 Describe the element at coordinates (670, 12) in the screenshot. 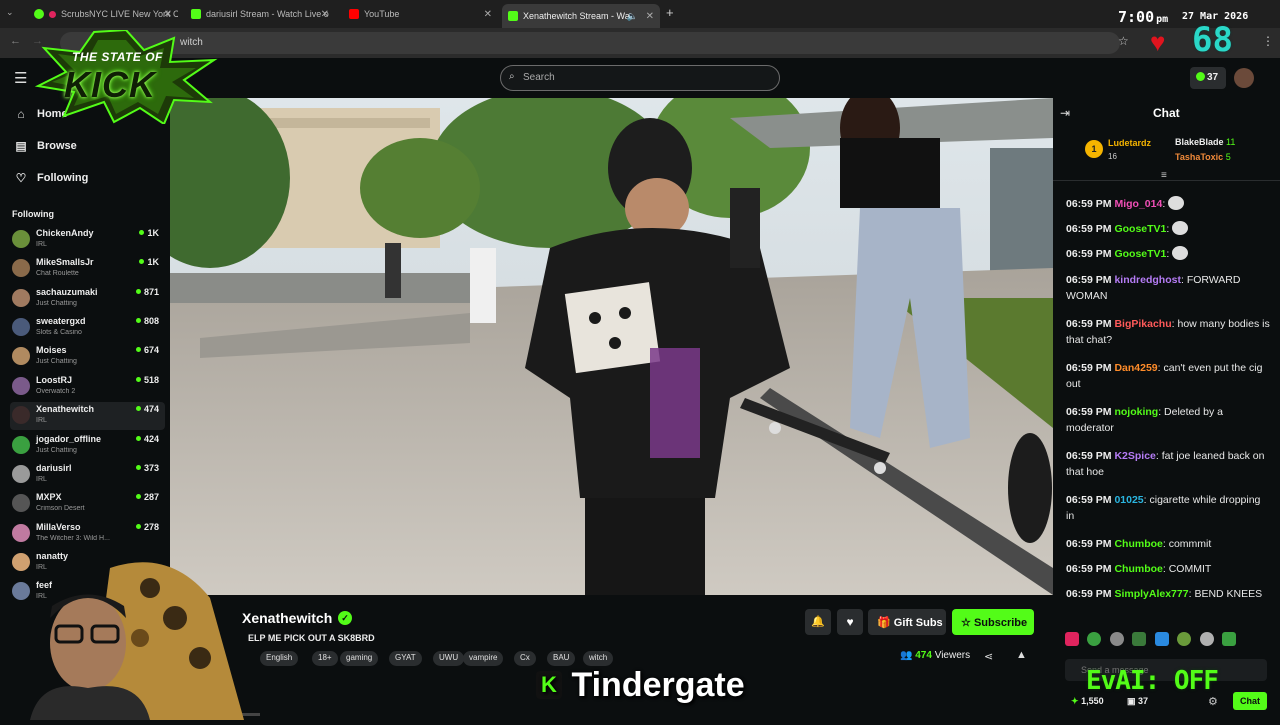

I see `new-tab-button: +` at that location.